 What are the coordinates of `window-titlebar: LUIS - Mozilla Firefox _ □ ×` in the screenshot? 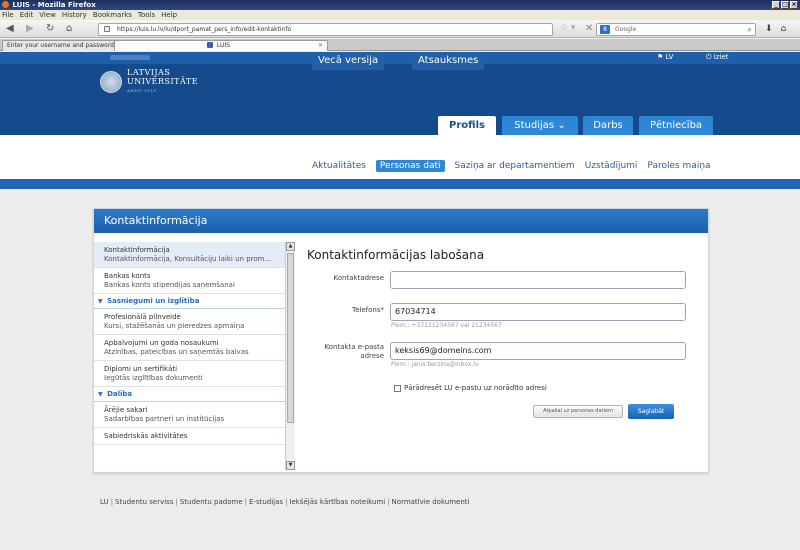 It's located at (400, 5).